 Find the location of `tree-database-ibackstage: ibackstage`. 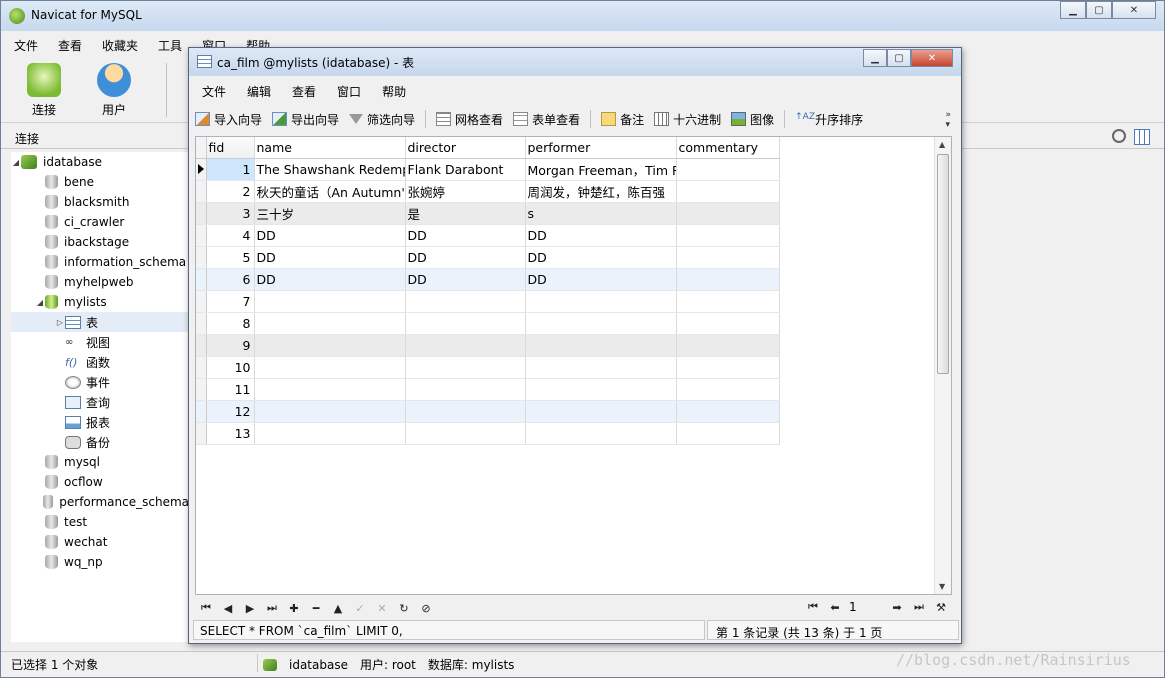

tree-database-ibackstage: ibackstage is located at coordinates (99, 242).